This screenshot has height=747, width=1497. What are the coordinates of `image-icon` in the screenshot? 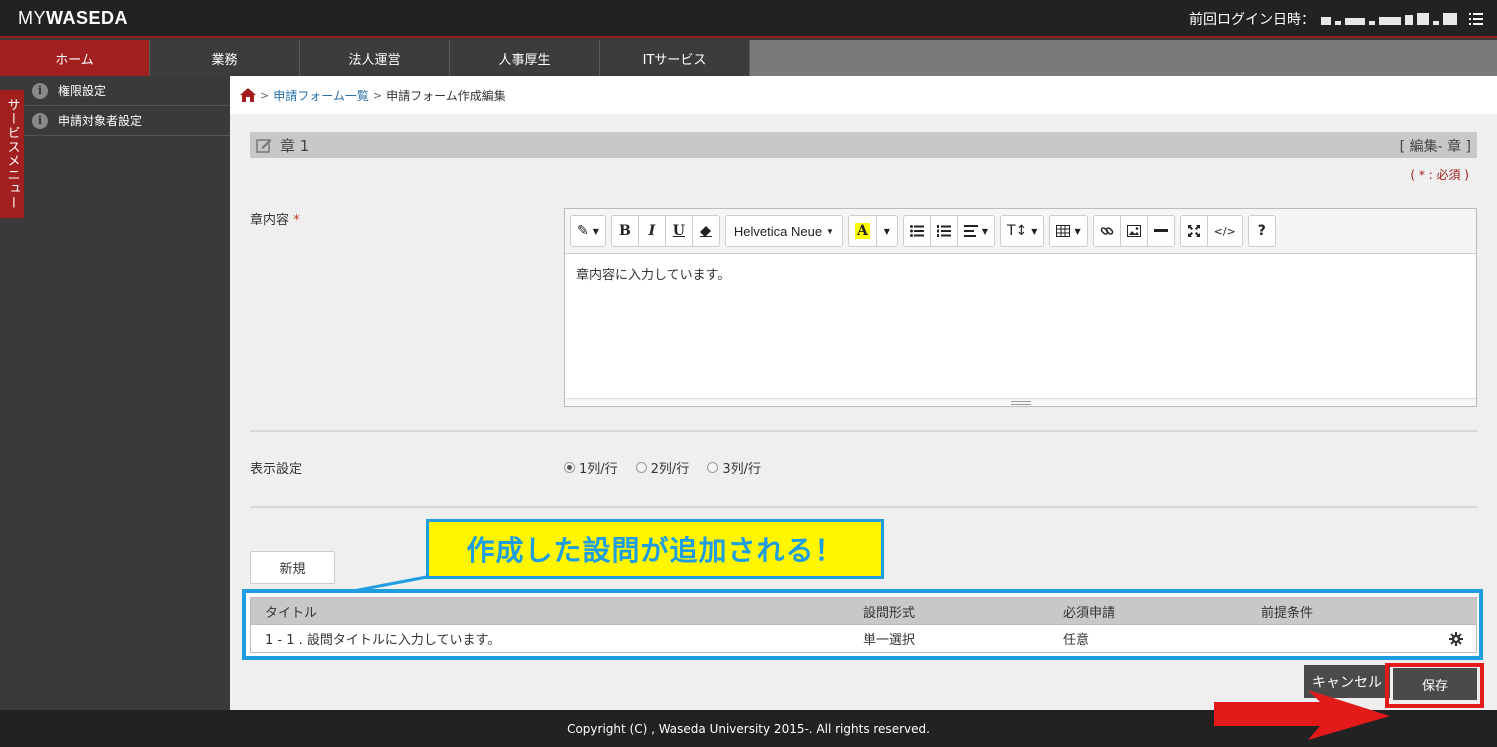 It's located at (1133, 231).